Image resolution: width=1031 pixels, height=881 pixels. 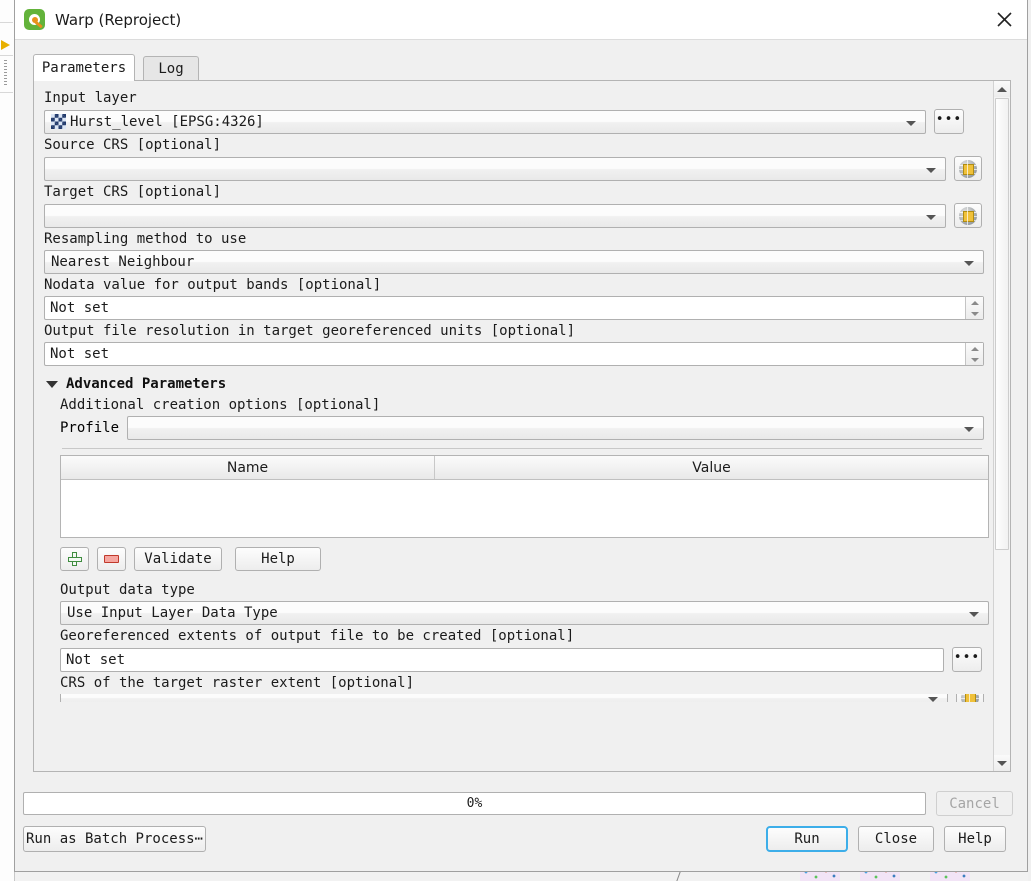 I want to click on run-as-batch-process-button: Run as Batch Process⋯, so click(x=114, y=839).